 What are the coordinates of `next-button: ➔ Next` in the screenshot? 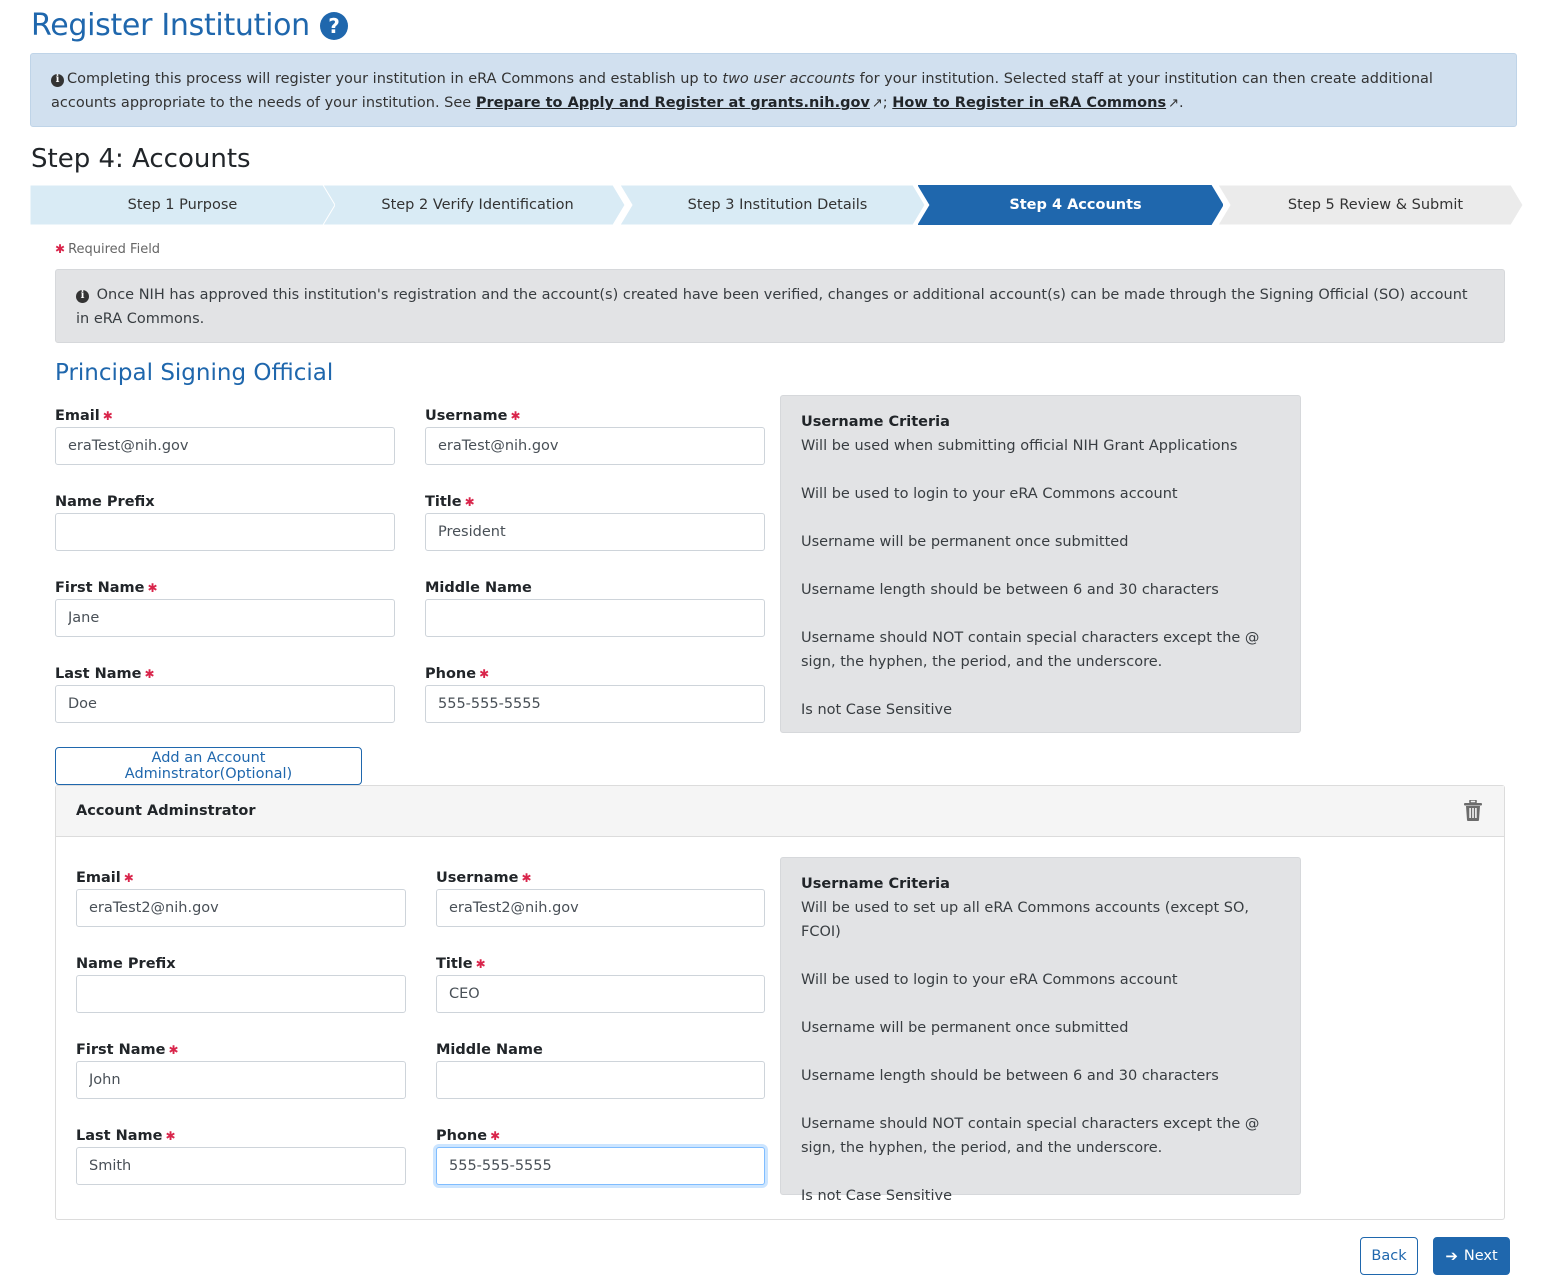 It's located at (1471, 1256).